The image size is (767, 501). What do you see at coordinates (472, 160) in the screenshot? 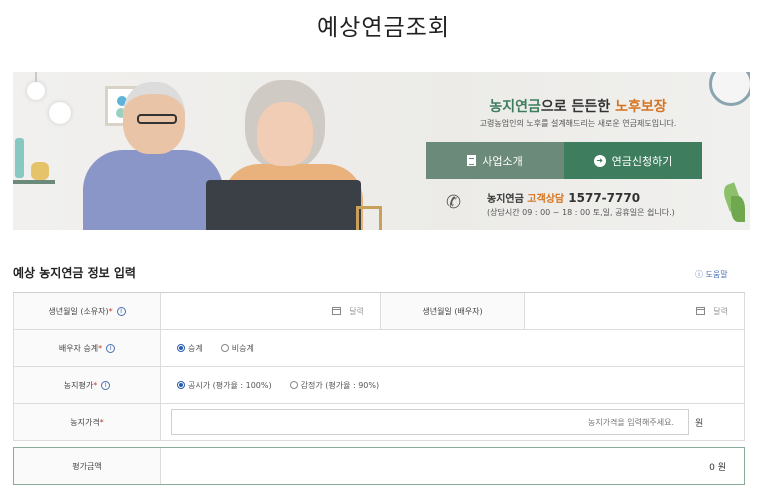
I see `document-icon` at bounding box center [472, 160].